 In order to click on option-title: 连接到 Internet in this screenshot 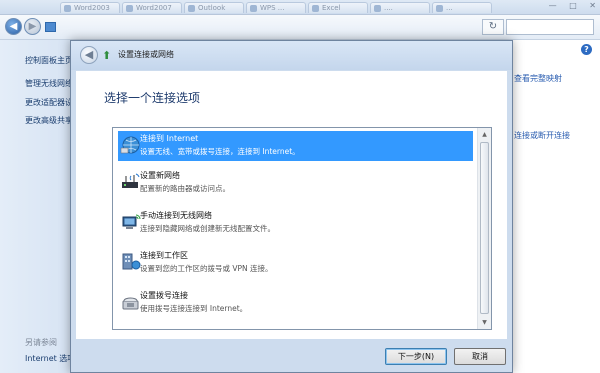, I will do `click(169, 138)`.